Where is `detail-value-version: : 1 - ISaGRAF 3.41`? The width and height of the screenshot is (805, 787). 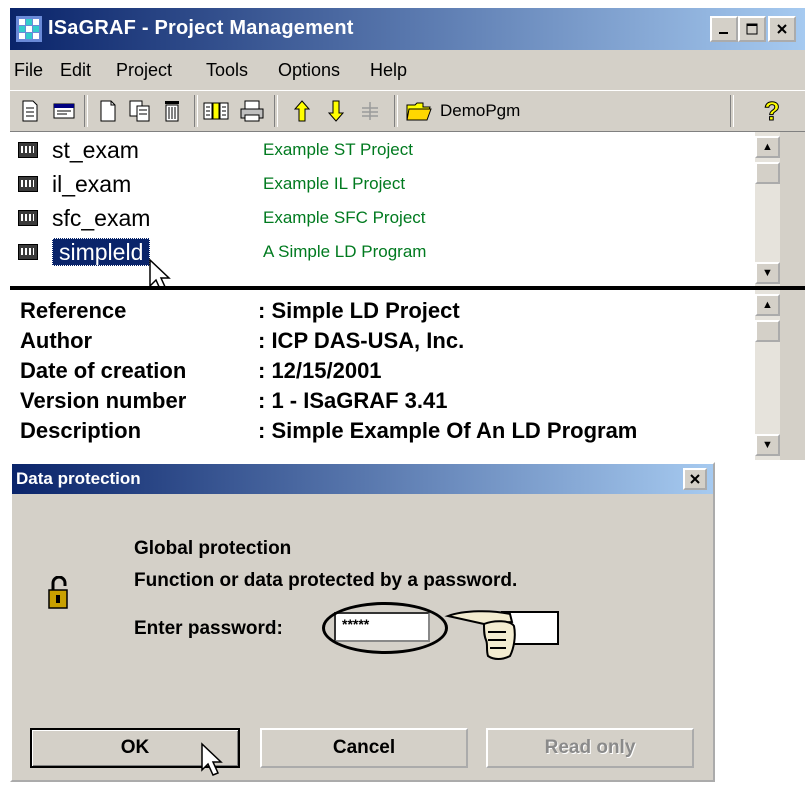
detail-value-version: : 1 - ISaGRAF 3.41 is located at coordinates (353, 400).